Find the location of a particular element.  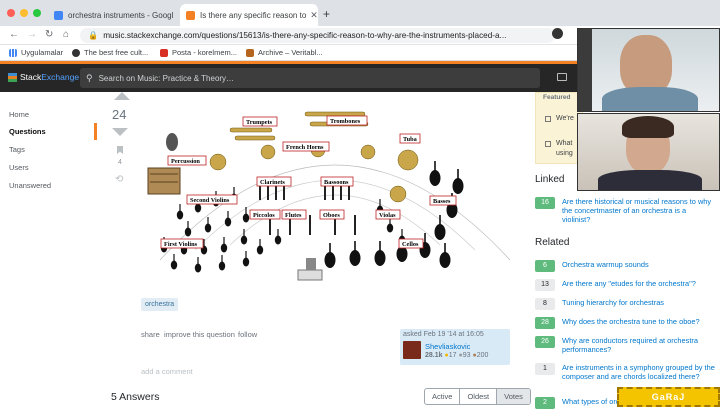

label-oboes: Oboes is located at coordinates (332, 214).